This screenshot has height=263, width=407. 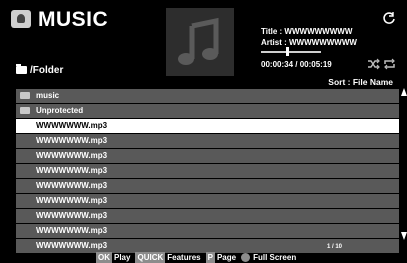 I want to click on list-item-folder-unprotected: Unprotected, so click(x=207, y=111).